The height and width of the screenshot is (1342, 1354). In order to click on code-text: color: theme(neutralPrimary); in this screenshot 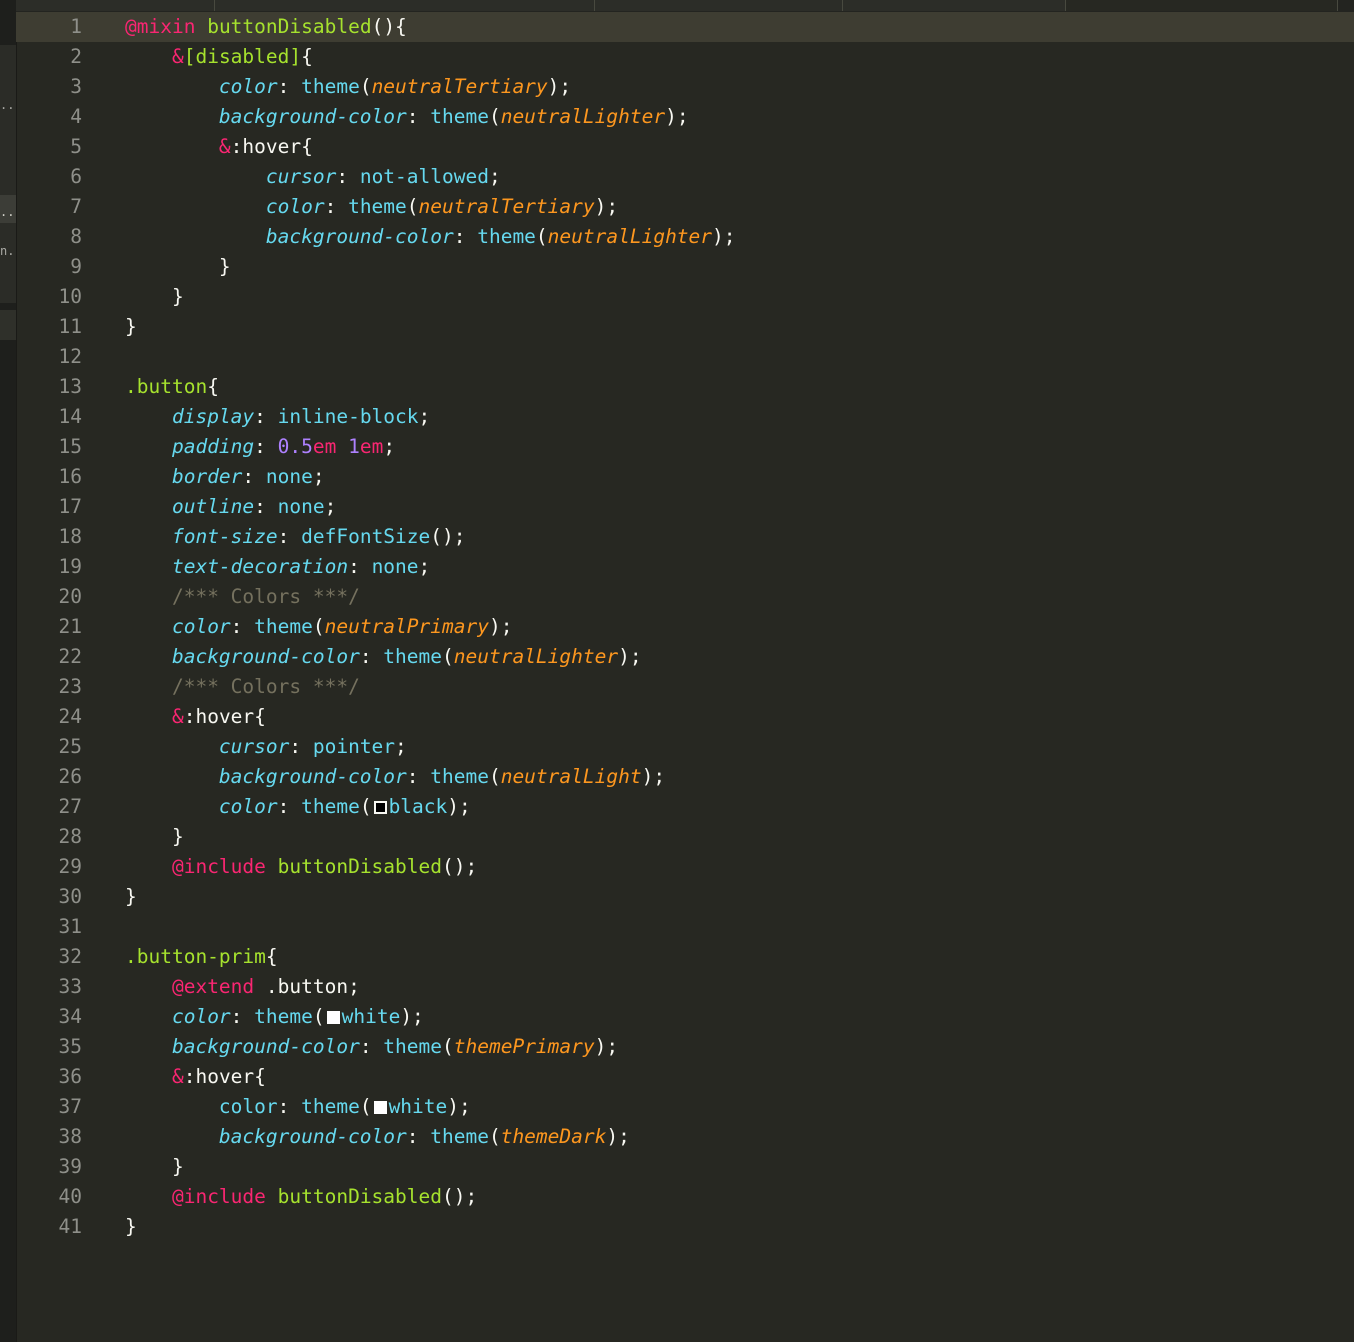, I will do `click(319, 627)`.